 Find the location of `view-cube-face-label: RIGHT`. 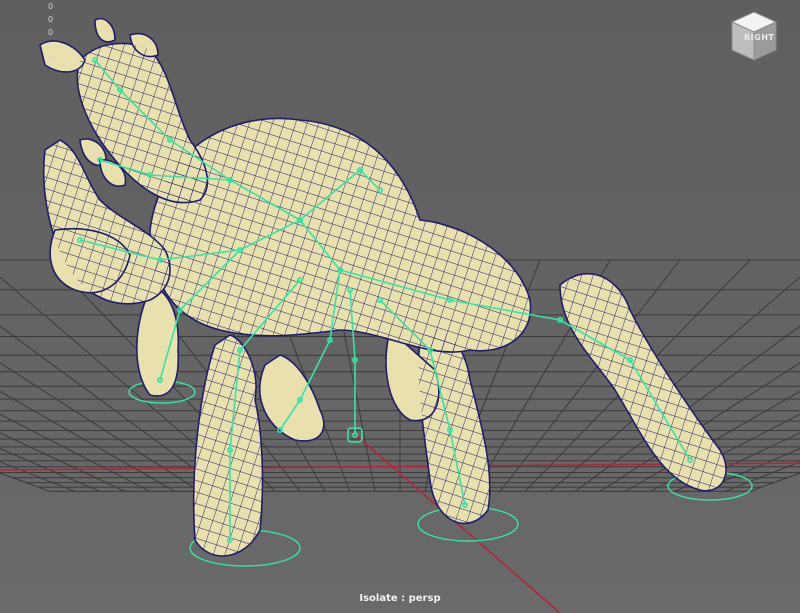

view-cube-face-label: RIGHT is located at coordinates (759, 37).